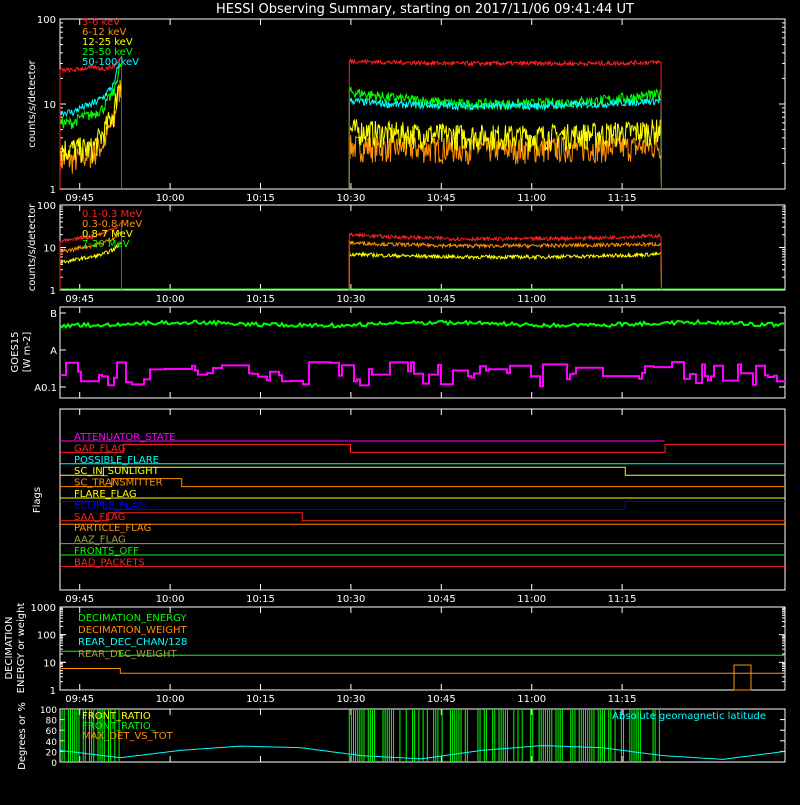 The height and width of the screenshot is (805, 800). I want to click on legend-entry: 7-20 MeV, so click(106, 244).